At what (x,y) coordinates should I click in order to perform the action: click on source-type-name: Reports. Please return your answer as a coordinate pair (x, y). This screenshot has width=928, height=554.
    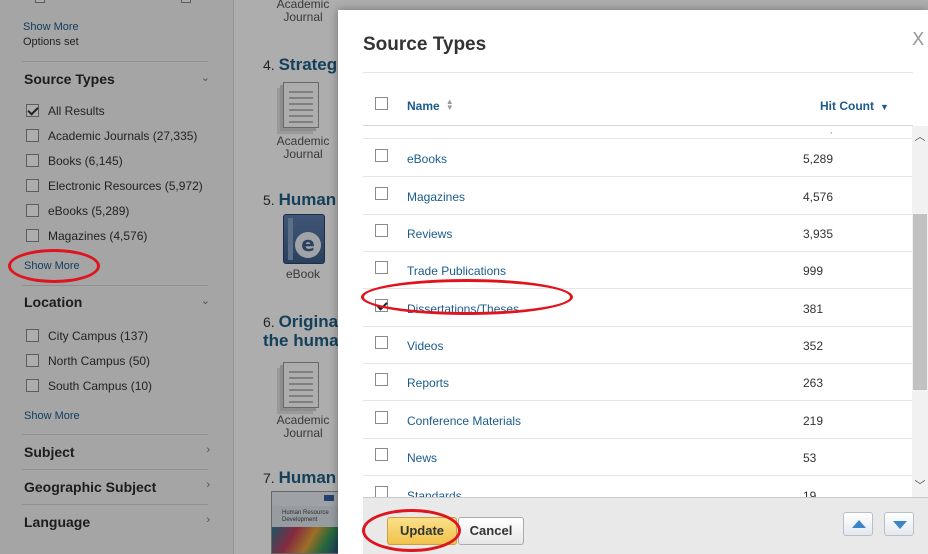
    Looking at the image, I should click on (428, 383).